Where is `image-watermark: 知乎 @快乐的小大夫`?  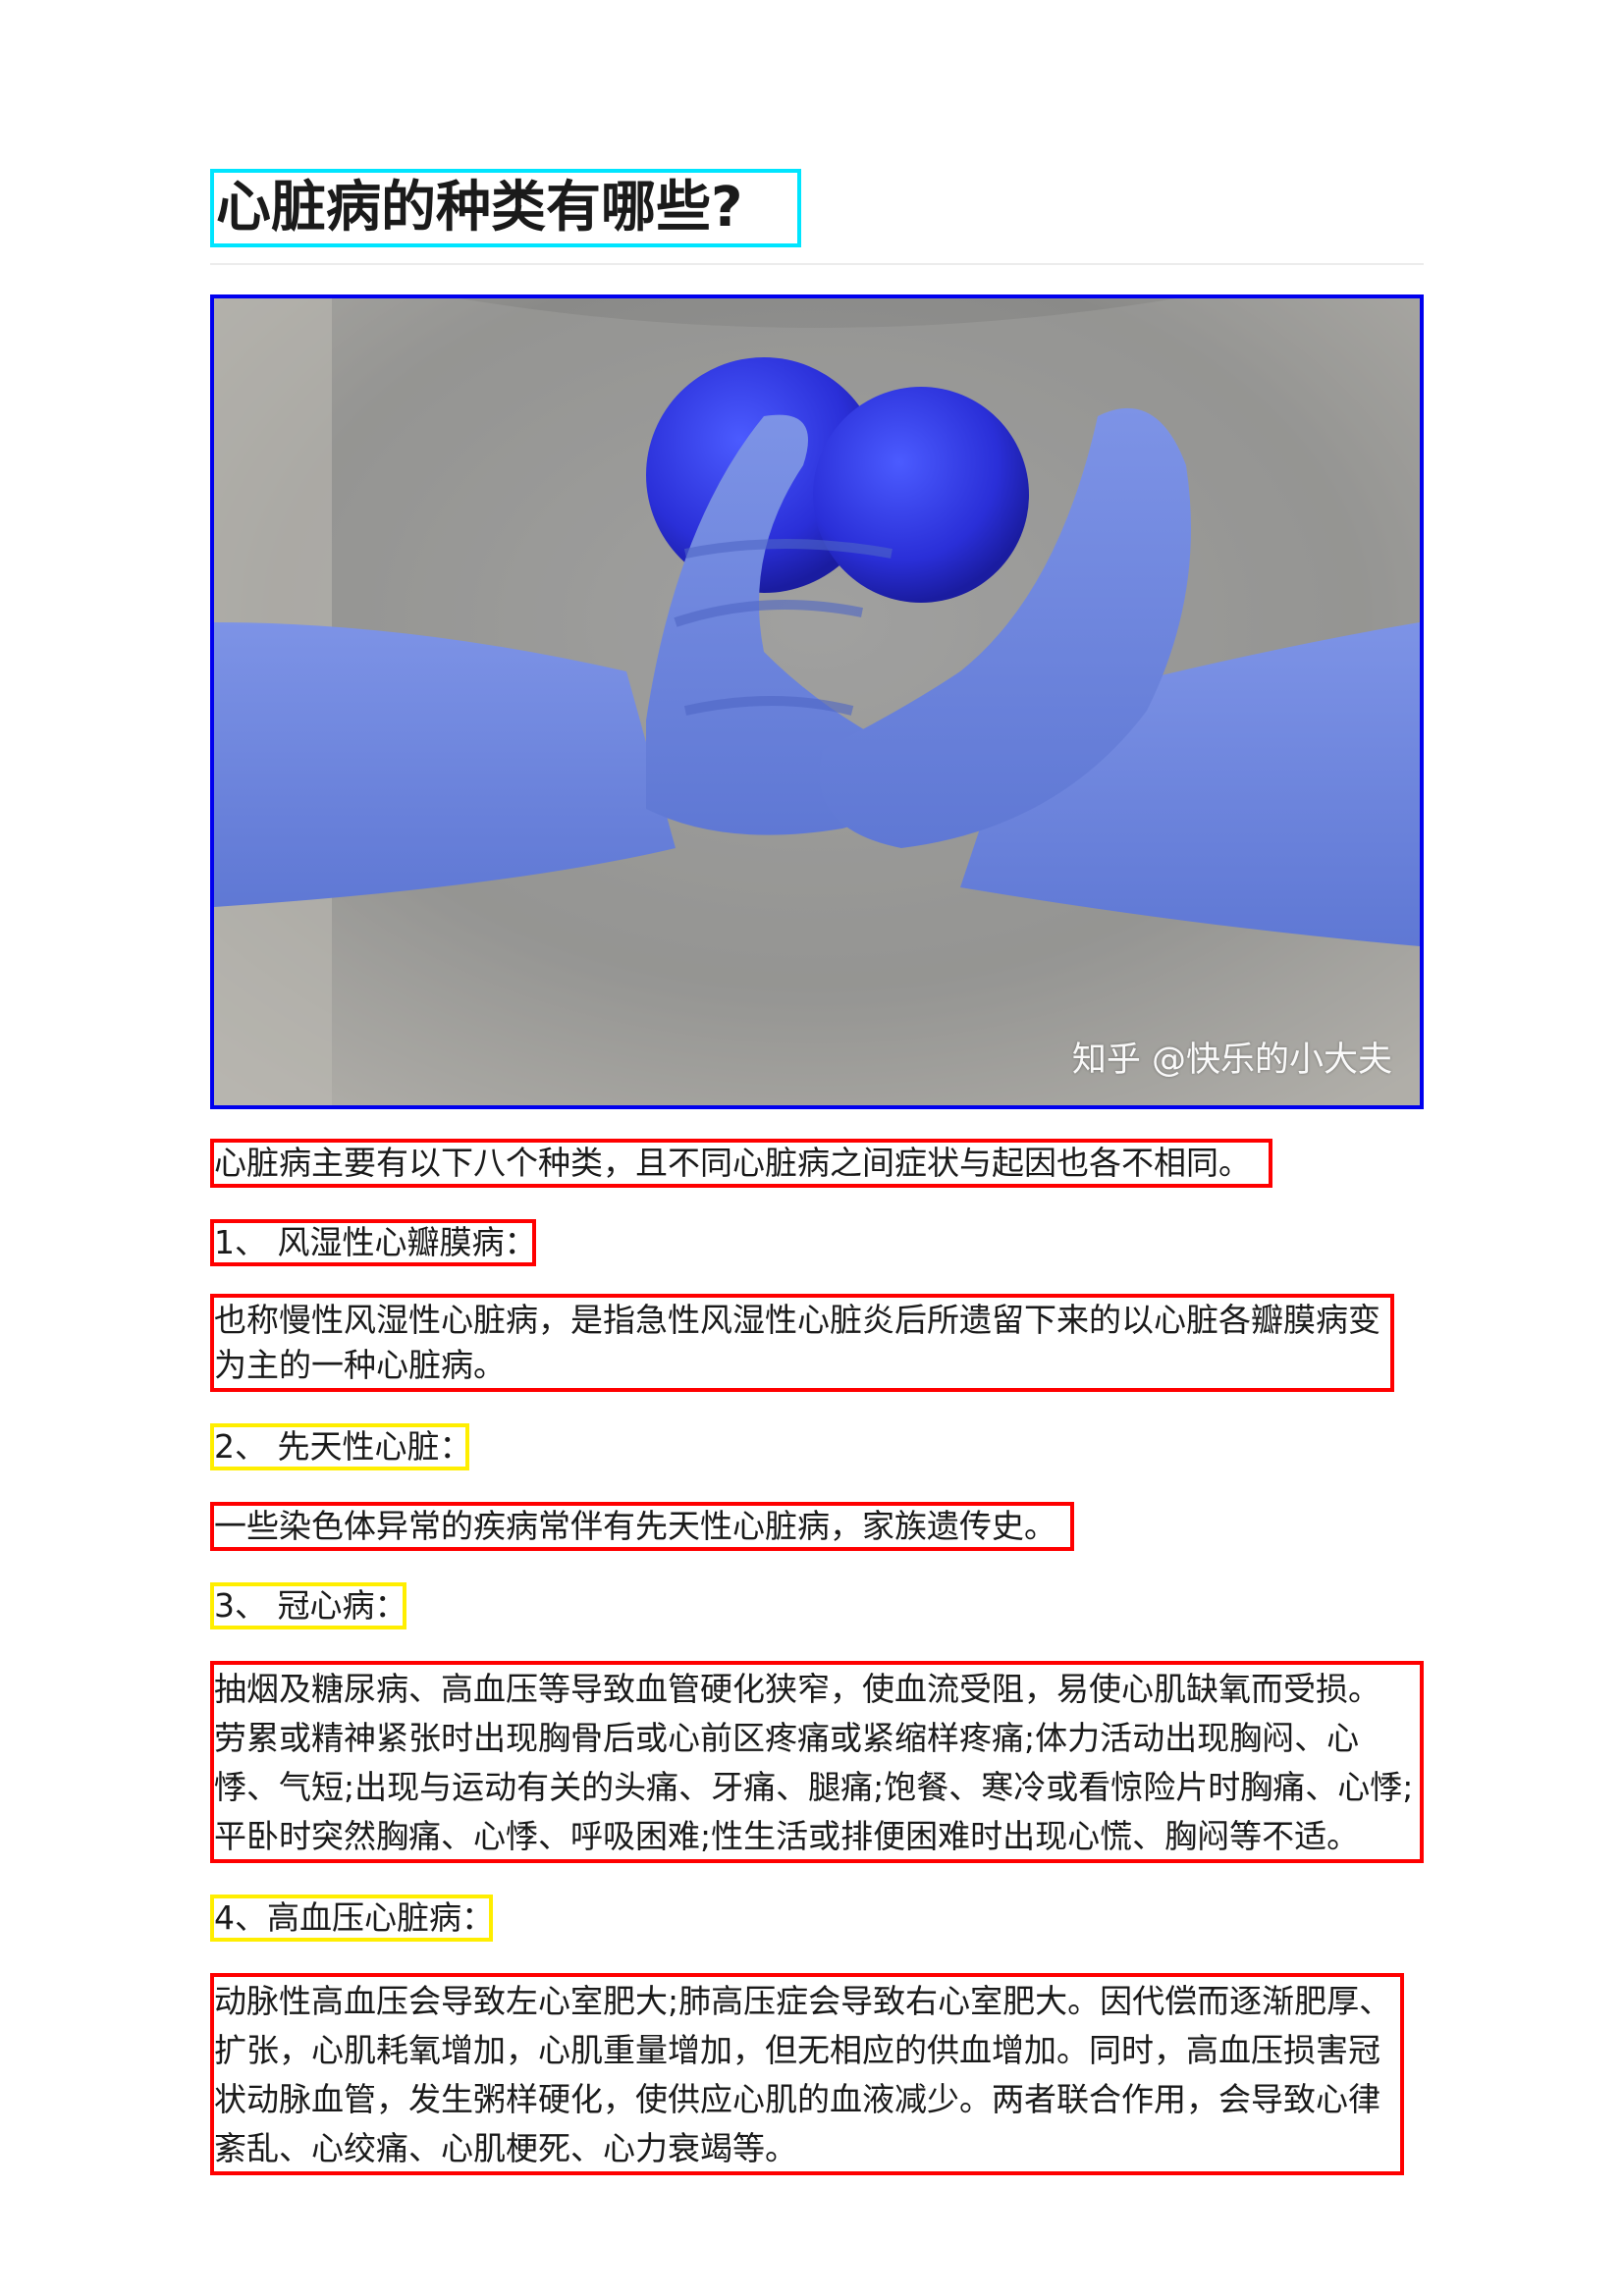
image-watermark: 知乎 @快乐的小大夫 is located at coordinates (1231, 1061).